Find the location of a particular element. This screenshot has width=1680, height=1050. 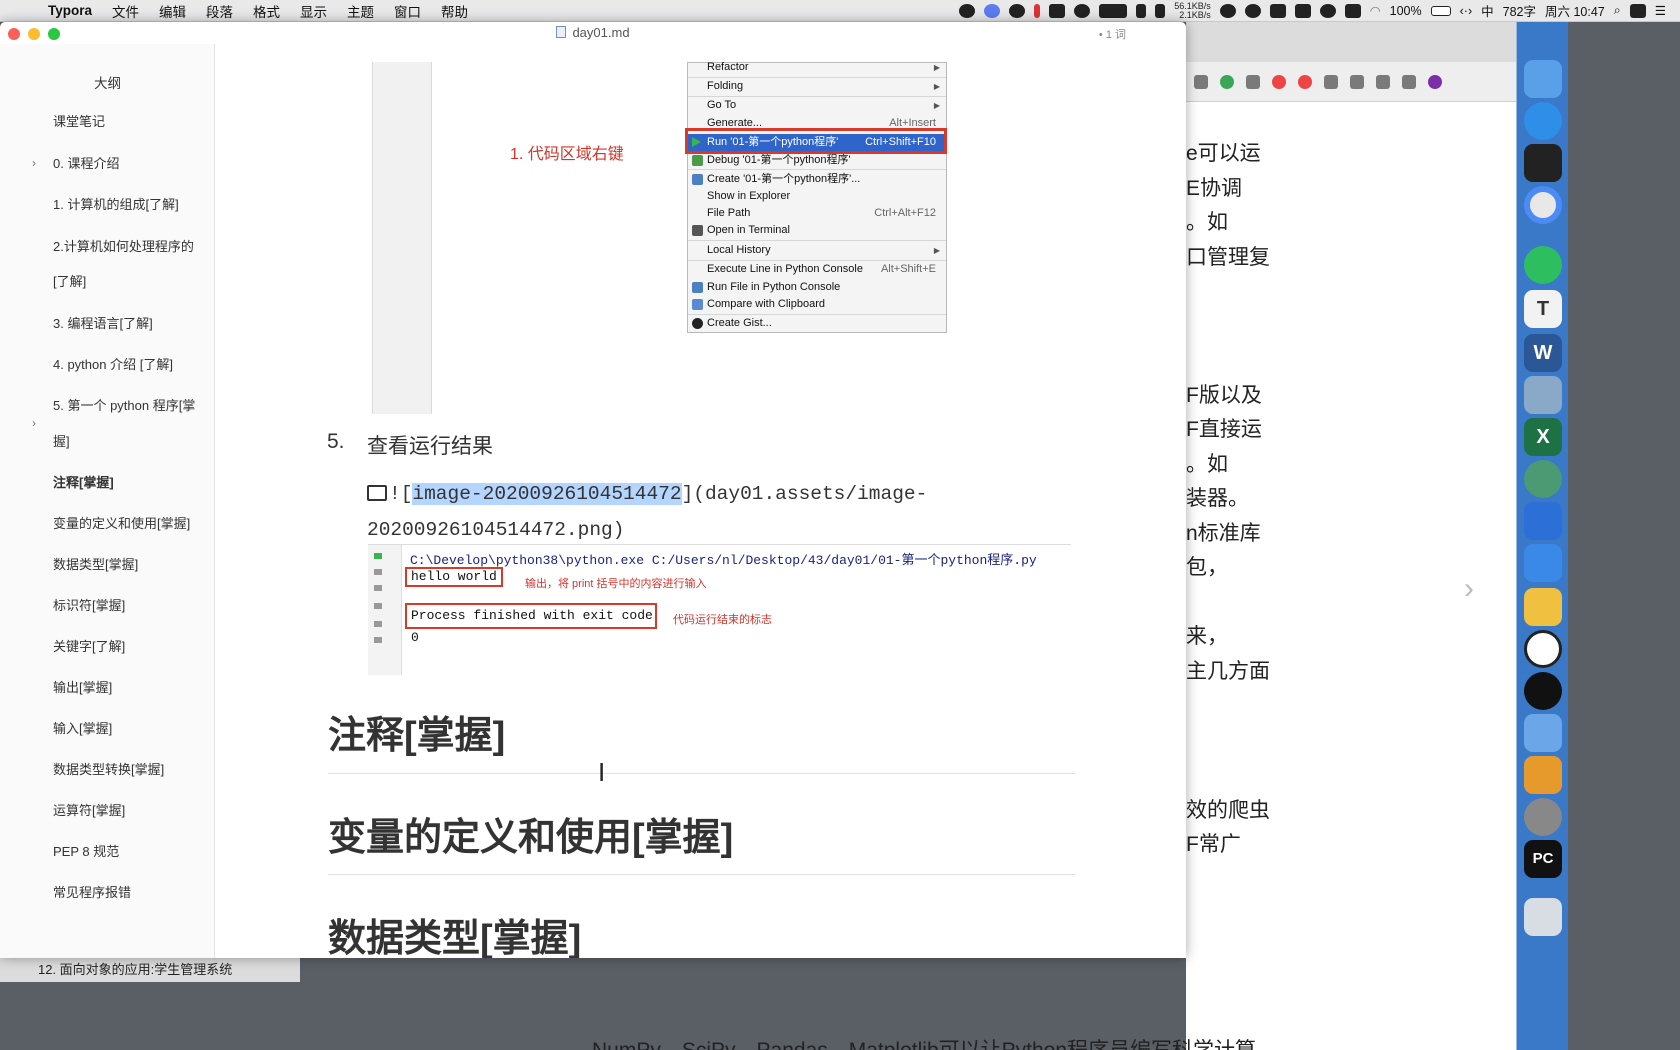

browser-extensions-bar is located at coordinates (1351, 82).